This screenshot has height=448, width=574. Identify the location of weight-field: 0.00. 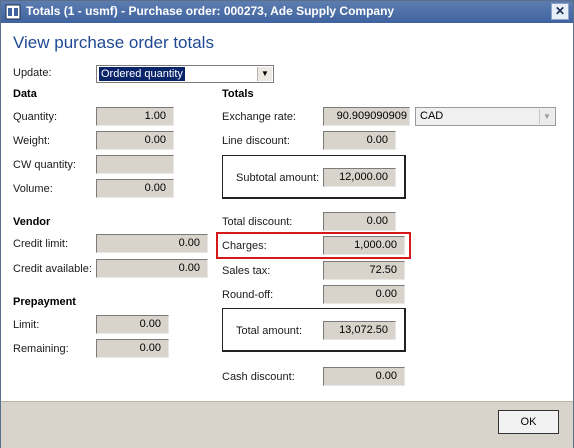
(135, 140).